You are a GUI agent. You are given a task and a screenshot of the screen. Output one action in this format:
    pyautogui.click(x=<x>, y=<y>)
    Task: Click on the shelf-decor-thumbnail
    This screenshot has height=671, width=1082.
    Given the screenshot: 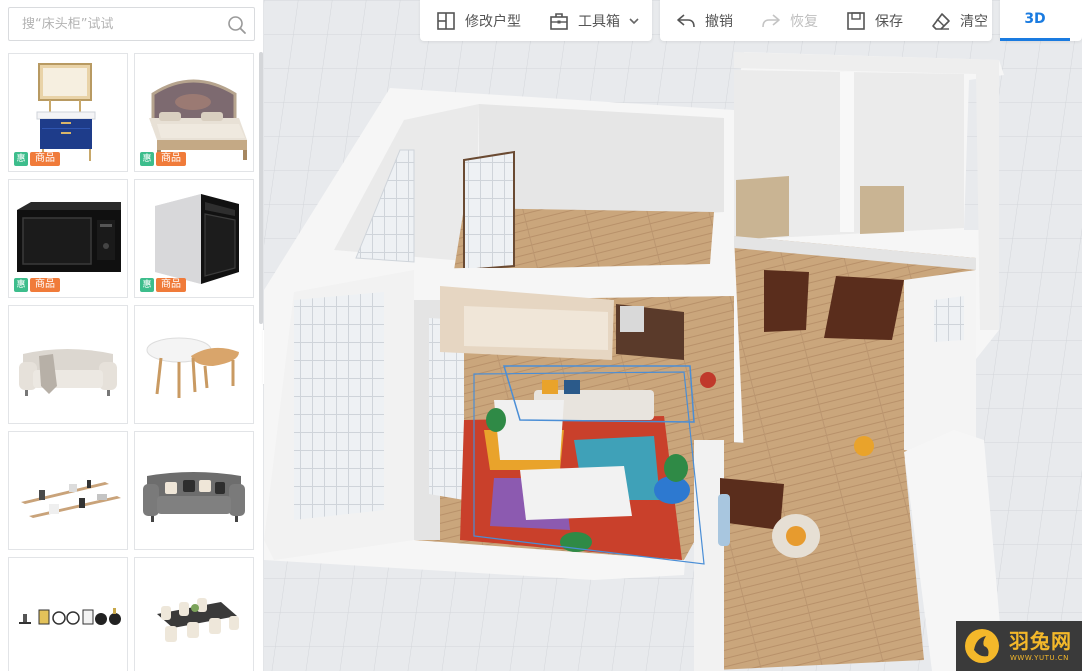 What is the action you would take?
    pyautogui.click(x=70, y=616)
    